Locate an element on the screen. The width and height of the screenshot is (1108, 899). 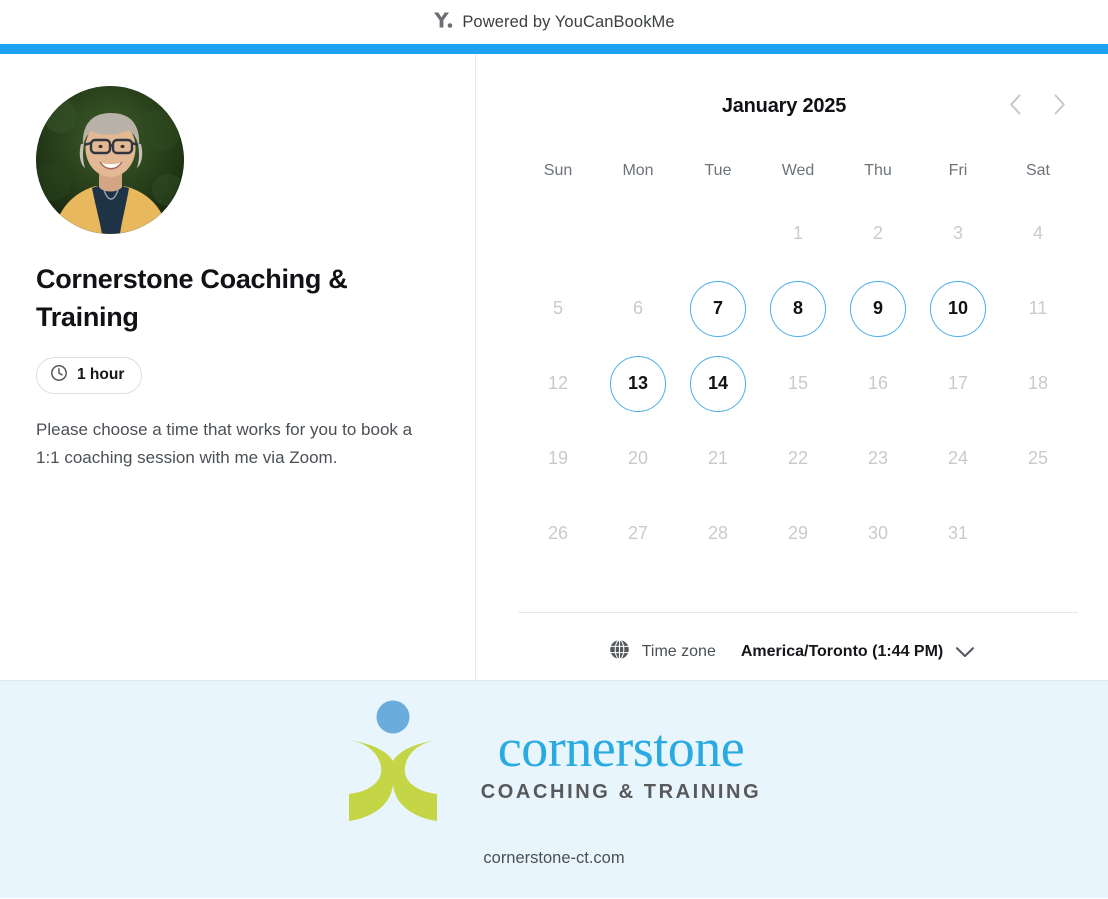
calendar-day-15: 15 is located at coordinates (798, 383).